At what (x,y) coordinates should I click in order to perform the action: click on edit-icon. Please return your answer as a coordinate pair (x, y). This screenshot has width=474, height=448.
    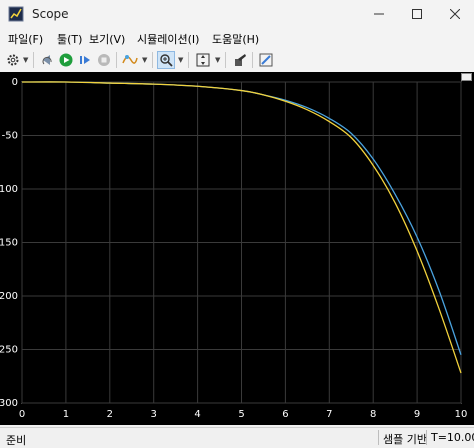
    Looking at the image, I should click on (266, 60).